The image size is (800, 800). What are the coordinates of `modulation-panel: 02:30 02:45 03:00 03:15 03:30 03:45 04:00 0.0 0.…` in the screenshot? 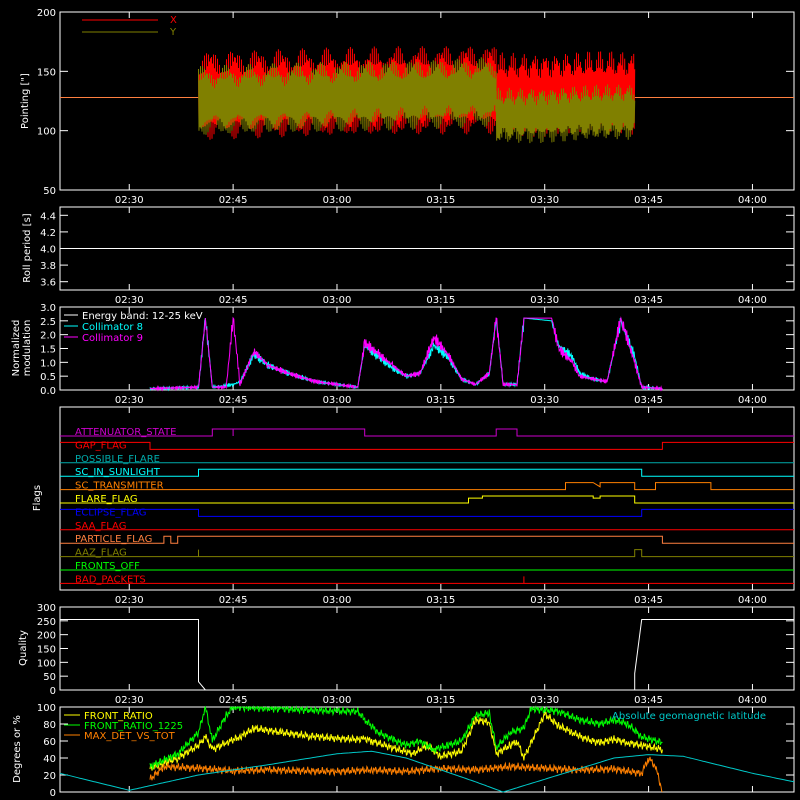 It's located at (403, 354).